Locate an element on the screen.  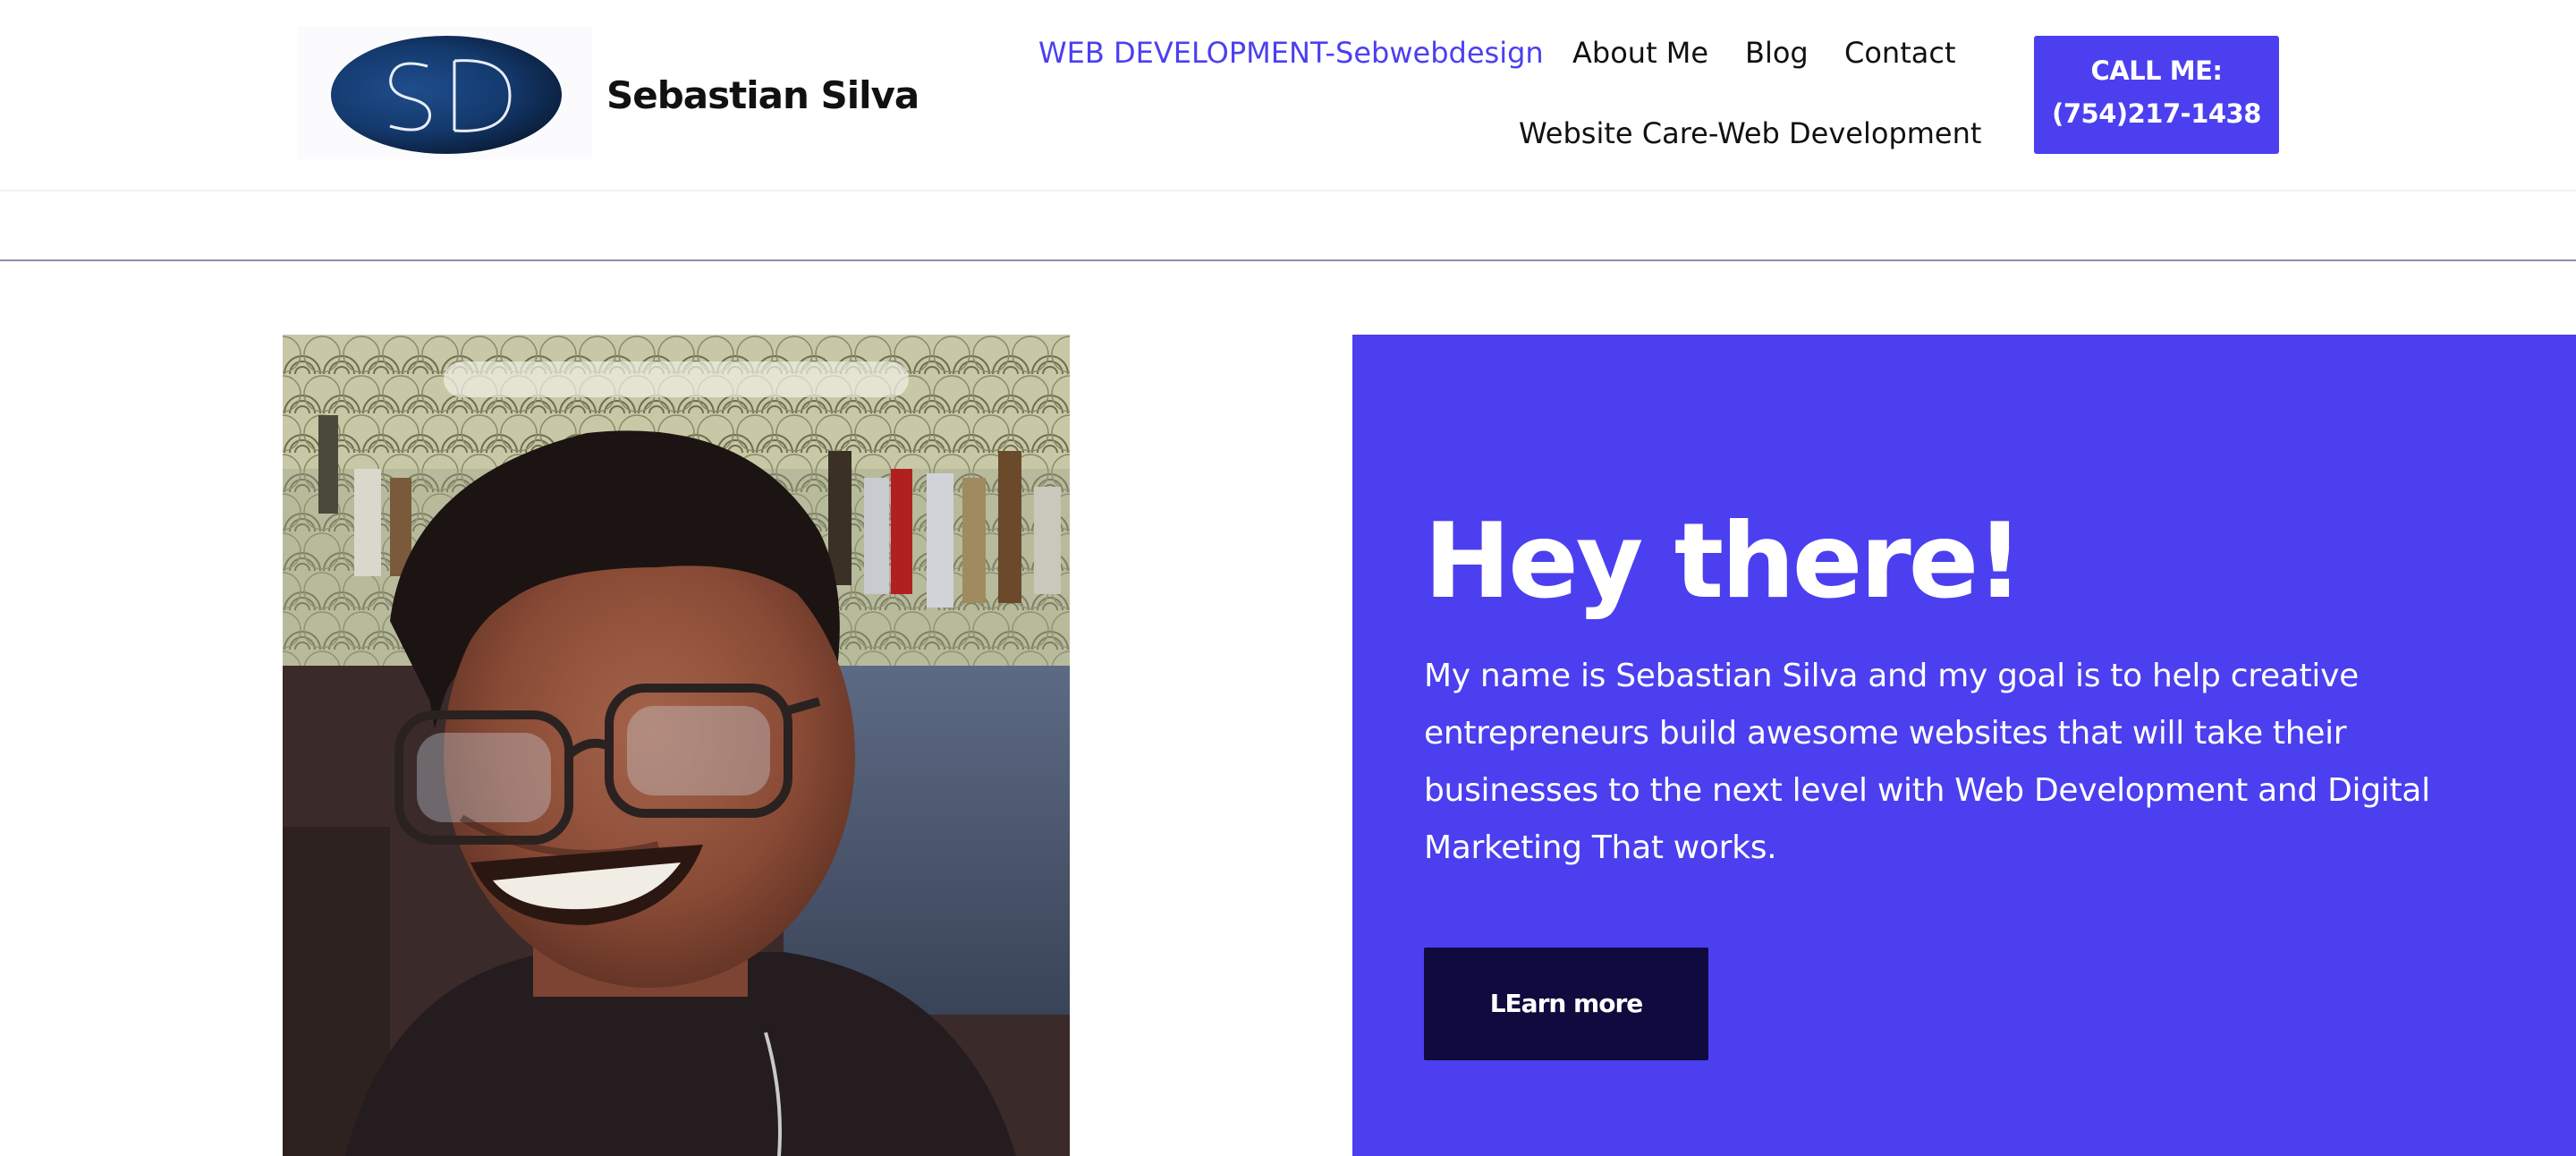
header-divider is located at coordinates (1288, 190).